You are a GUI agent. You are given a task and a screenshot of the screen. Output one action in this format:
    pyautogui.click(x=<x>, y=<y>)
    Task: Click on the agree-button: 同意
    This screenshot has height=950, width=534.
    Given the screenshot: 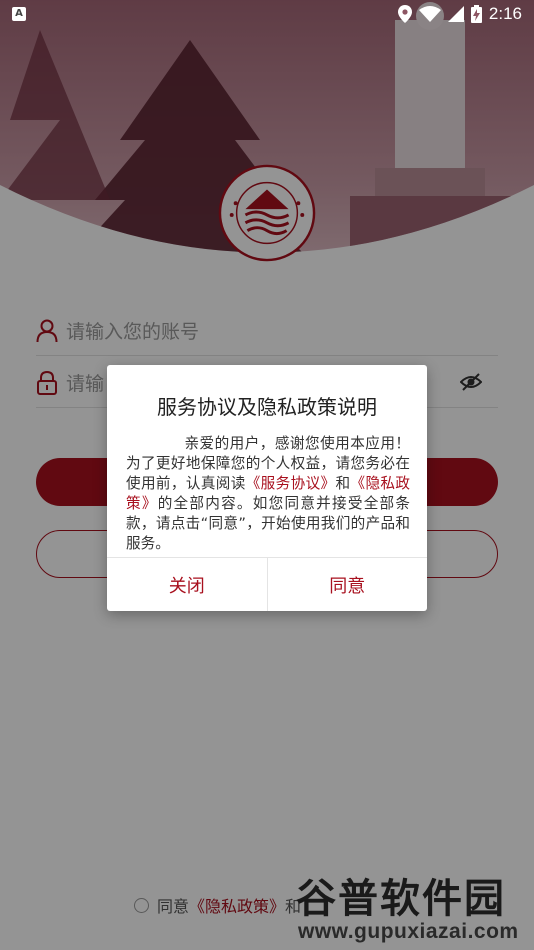 What is the action you would take?
    pyautogui.click(x=347, y=584)
    